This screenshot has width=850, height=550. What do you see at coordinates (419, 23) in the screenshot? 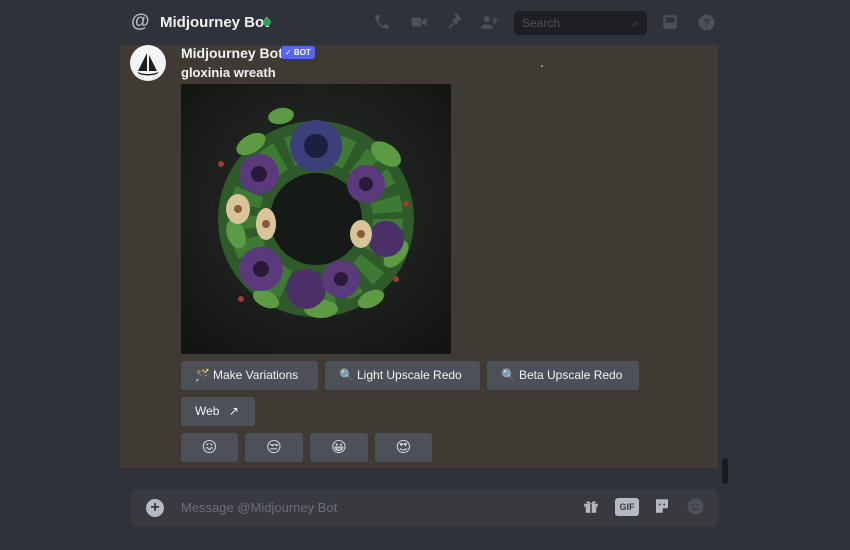
I see `video-icon` at bounding box center [419, 23].